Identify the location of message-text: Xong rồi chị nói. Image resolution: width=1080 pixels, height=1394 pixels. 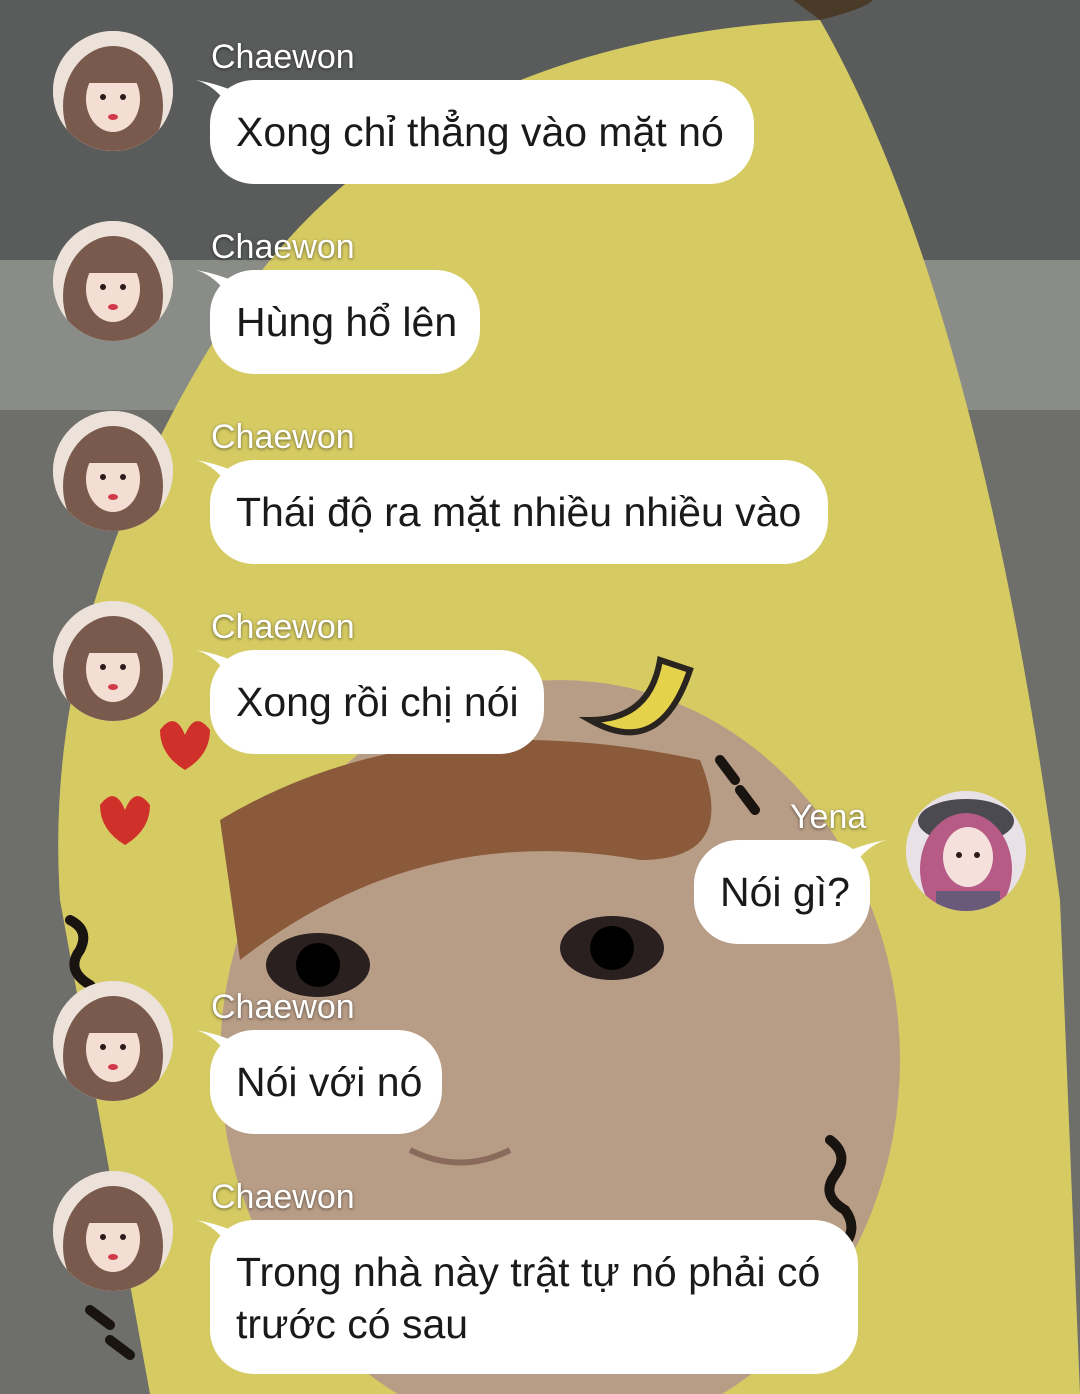
(377, 702).